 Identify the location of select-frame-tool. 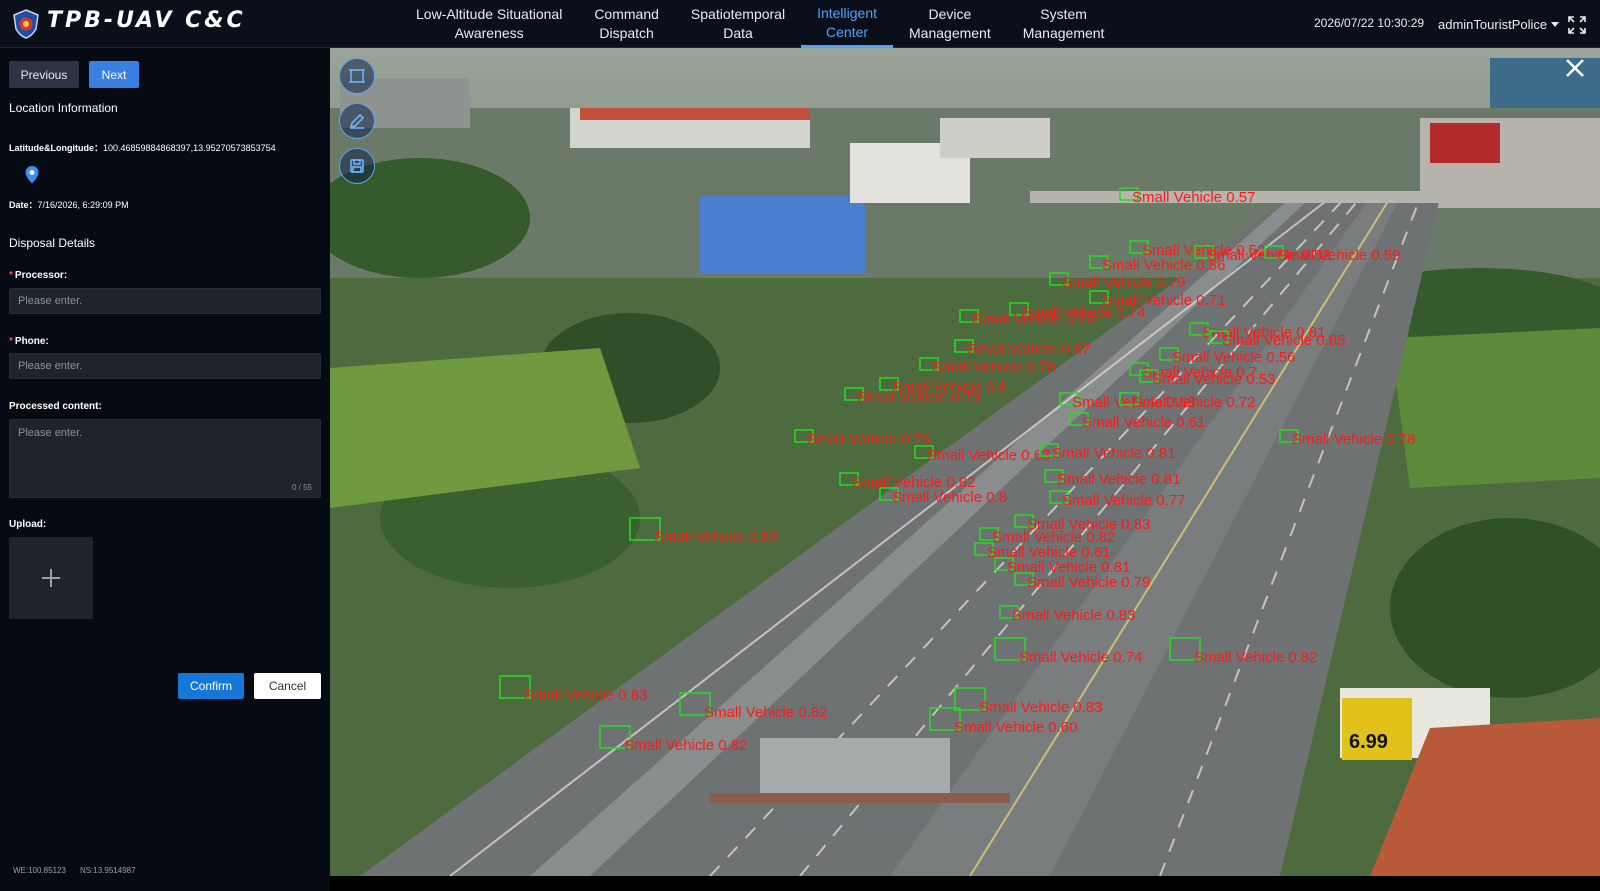
(357, 76).